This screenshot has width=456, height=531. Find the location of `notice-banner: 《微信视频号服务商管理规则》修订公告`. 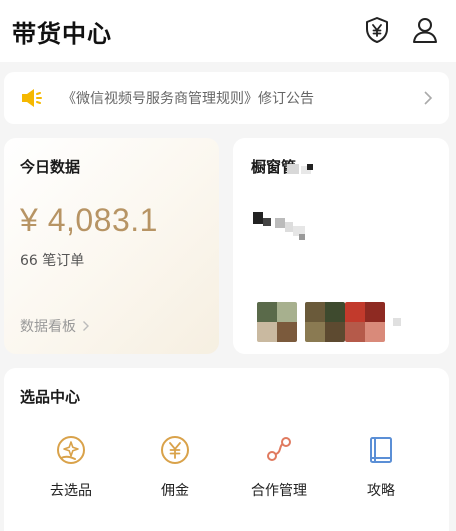

notice-banner: 《微信视频号服务商管理规则》修订公告 is located at coordinates (226, 98).